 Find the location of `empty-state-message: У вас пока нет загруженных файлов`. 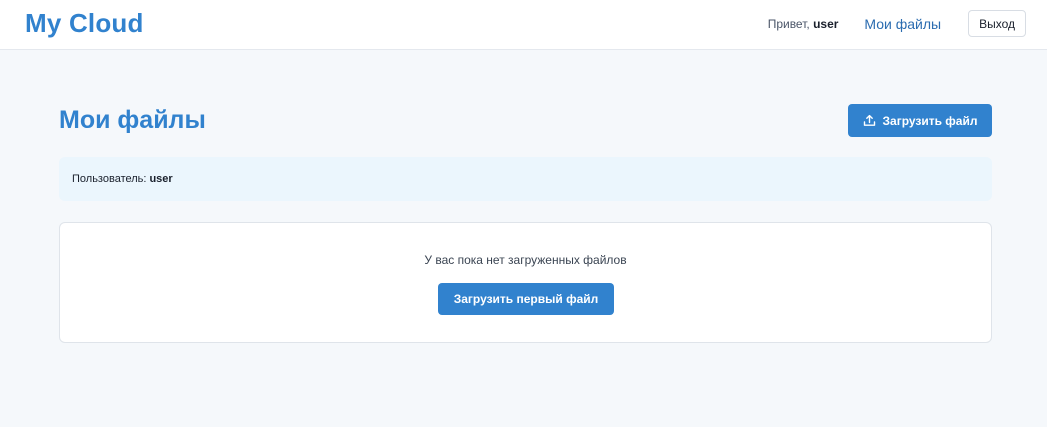

empty-state-message: У вас пока нет загруженных файлов is located at coordinates (525, 260).